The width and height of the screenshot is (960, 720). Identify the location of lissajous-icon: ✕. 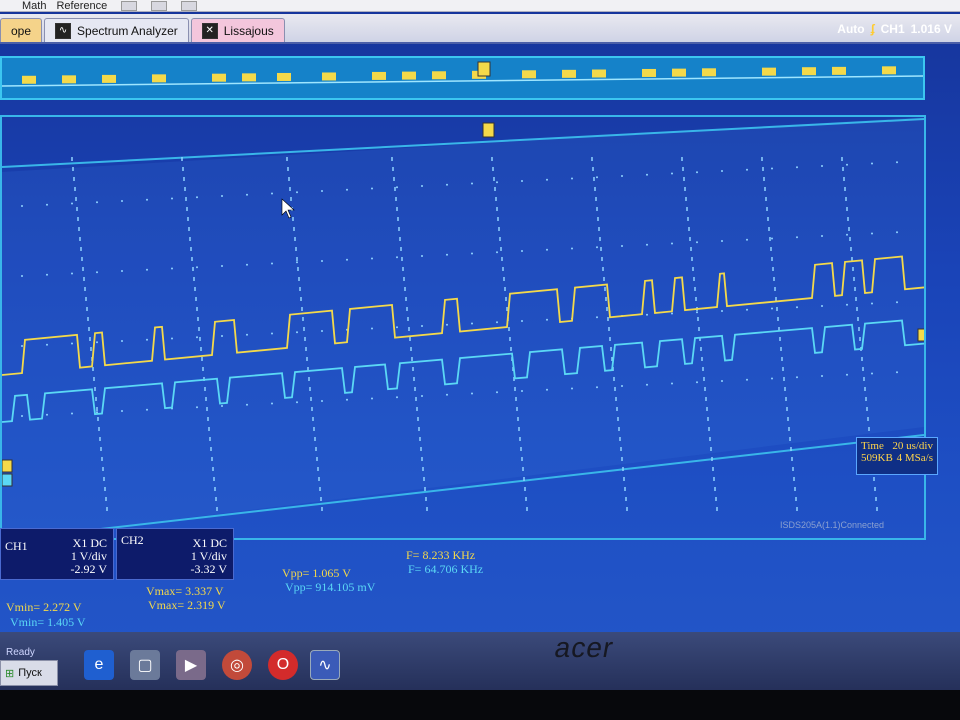
(209, 30).